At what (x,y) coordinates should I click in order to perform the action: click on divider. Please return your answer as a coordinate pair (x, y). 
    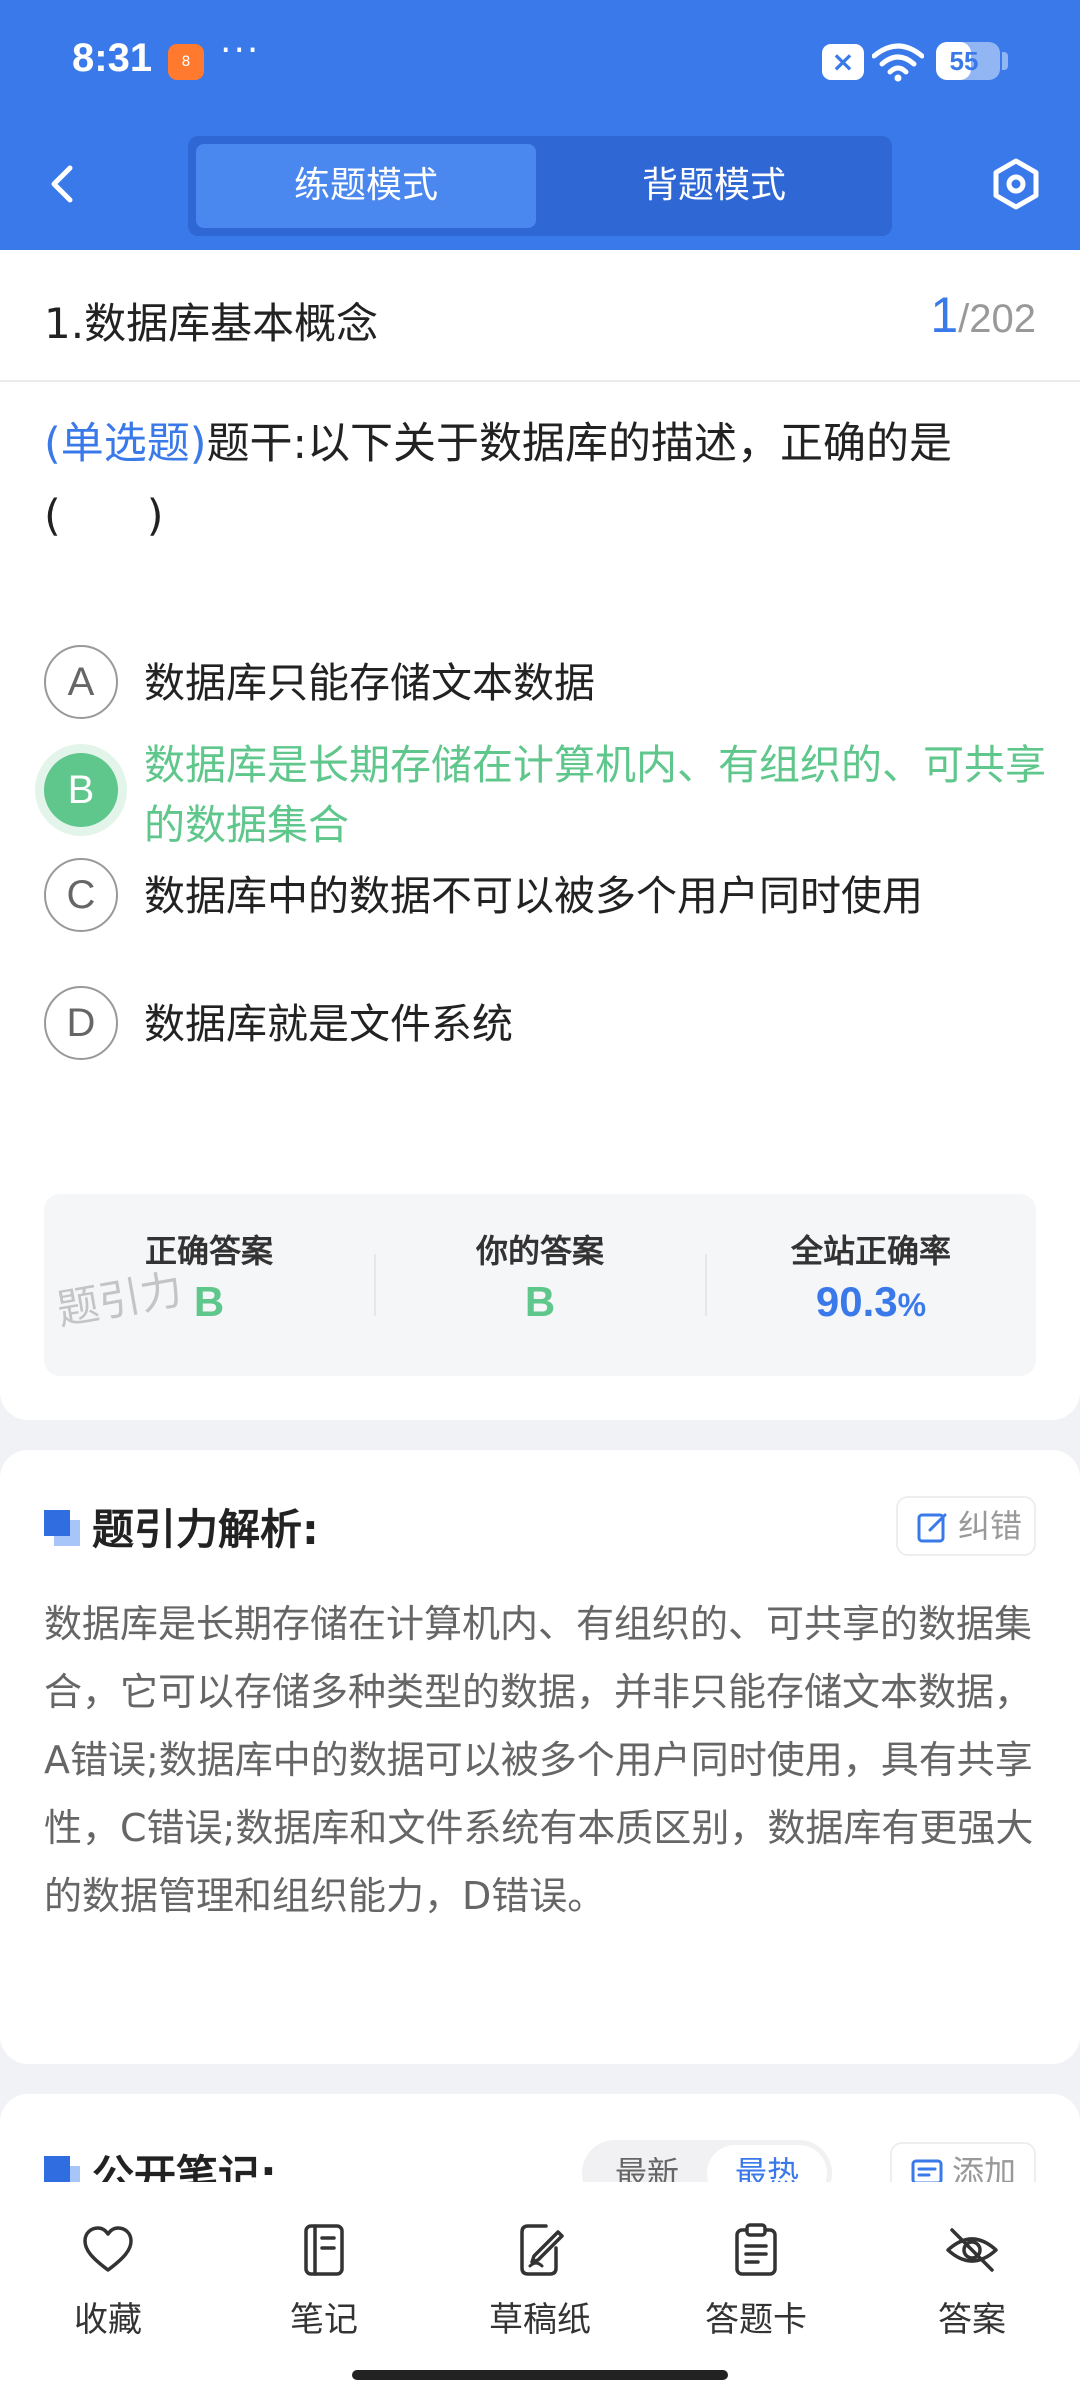
    Looking at the image, I should click on (540, 381).